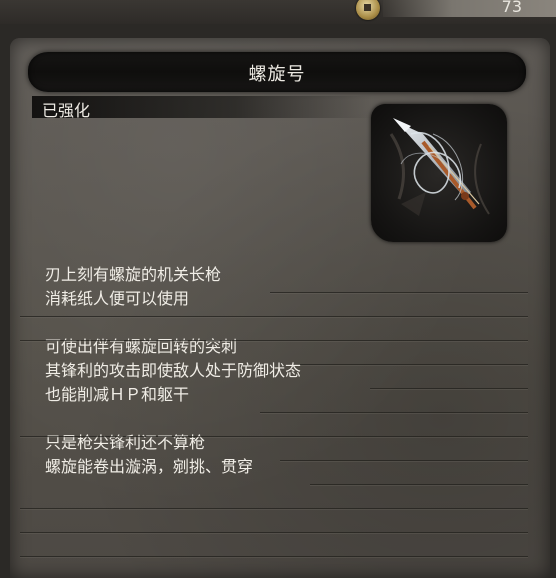  I want to click on item-name: 螺旋号, so click(277, 74).